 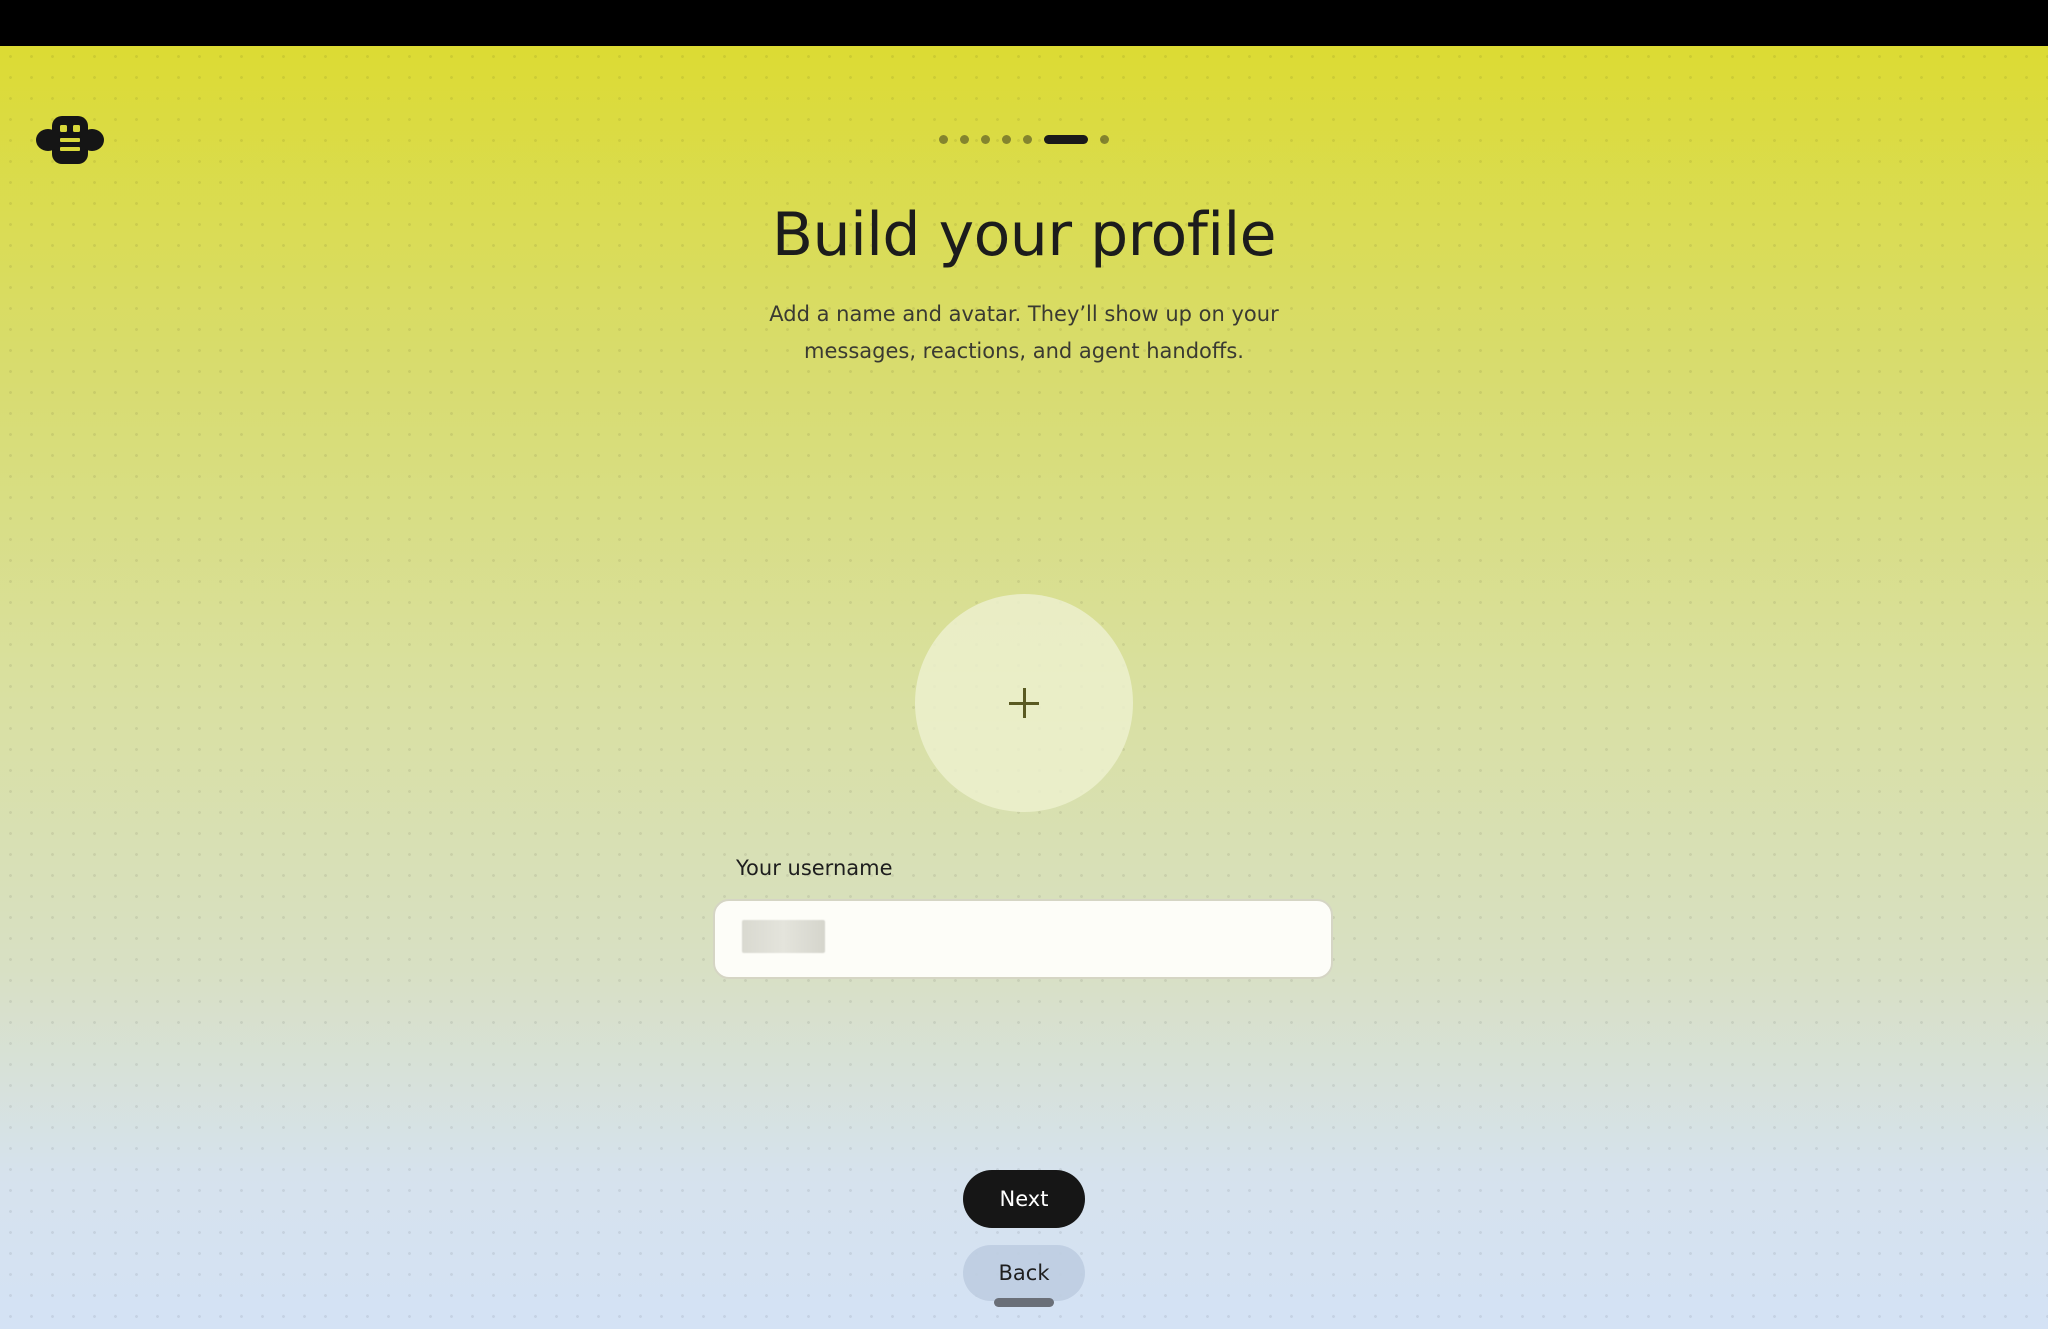 I want to click on progress-step-current, so click(x=1066, y=139).